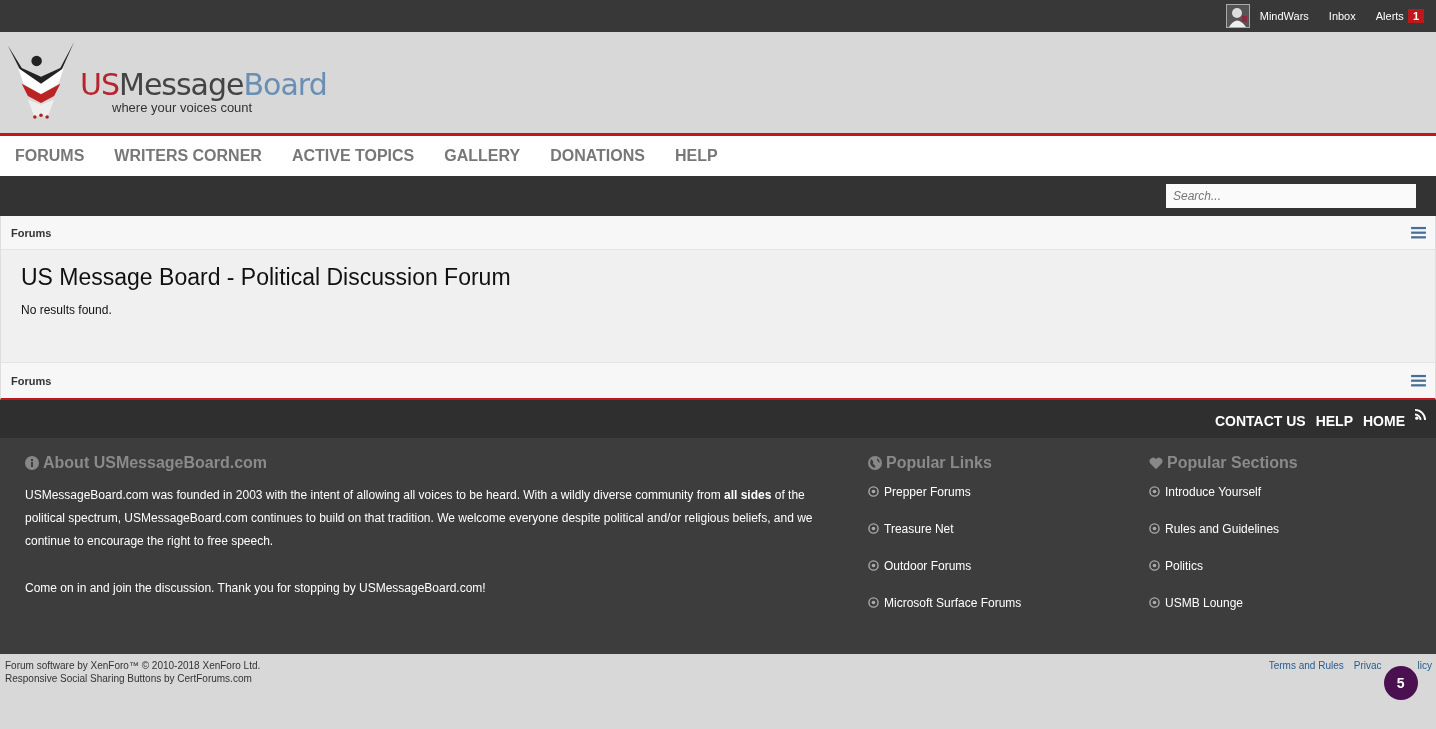 The width and height of the screenshot is (1436, 729). I want to click on nav-tab: FORUMS, so click(50, 156).